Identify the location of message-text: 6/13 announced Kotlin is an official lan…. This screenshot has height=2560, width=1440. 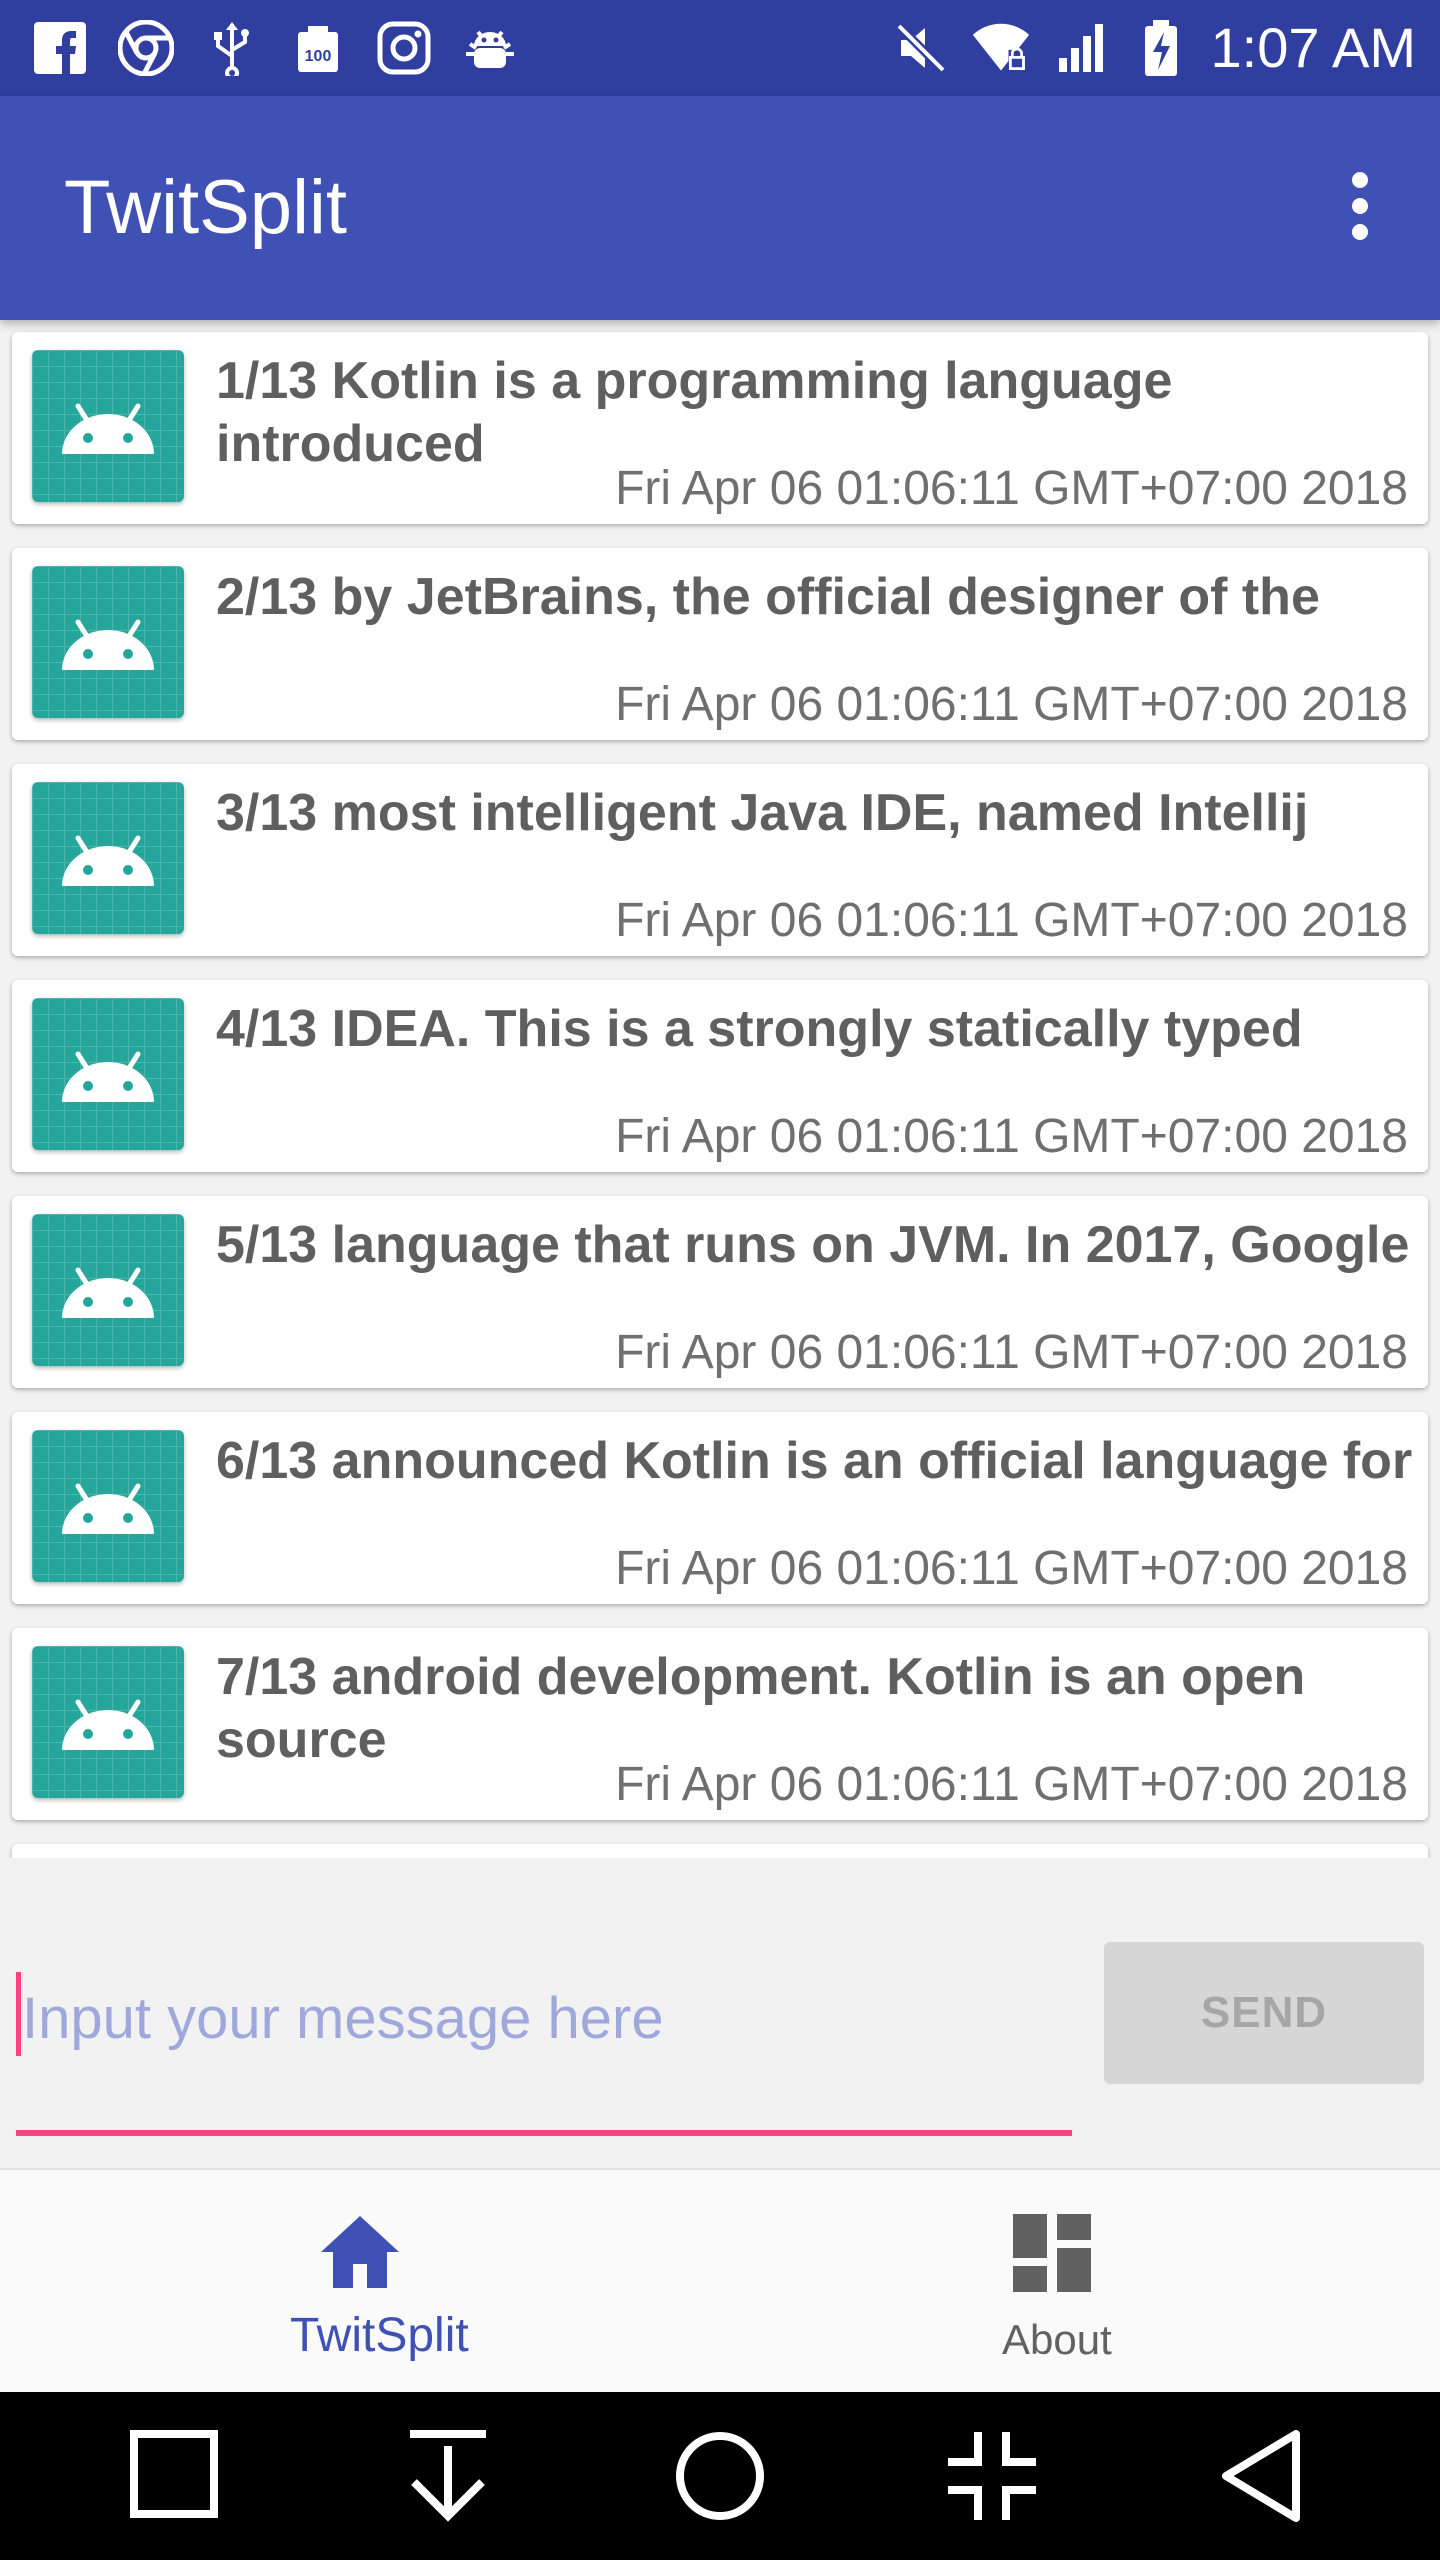
(814, 1461).